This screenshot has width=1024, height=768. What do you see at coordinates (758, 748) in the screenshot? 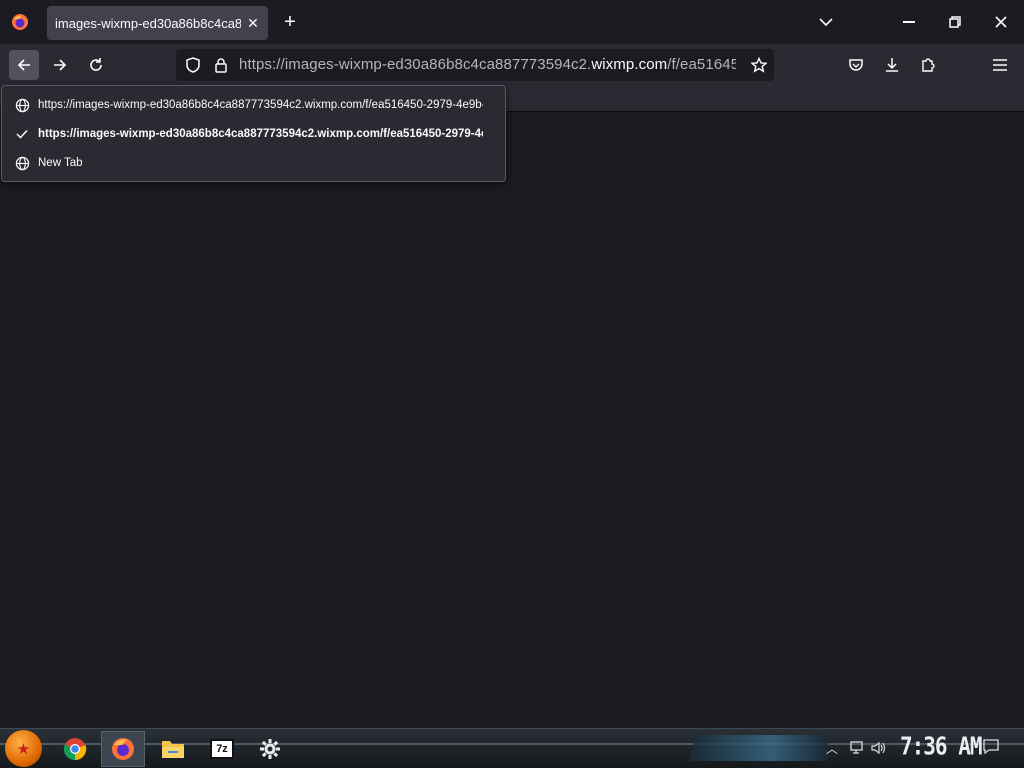
I see `taskbar-decoration` at bounding box center [758, 748].